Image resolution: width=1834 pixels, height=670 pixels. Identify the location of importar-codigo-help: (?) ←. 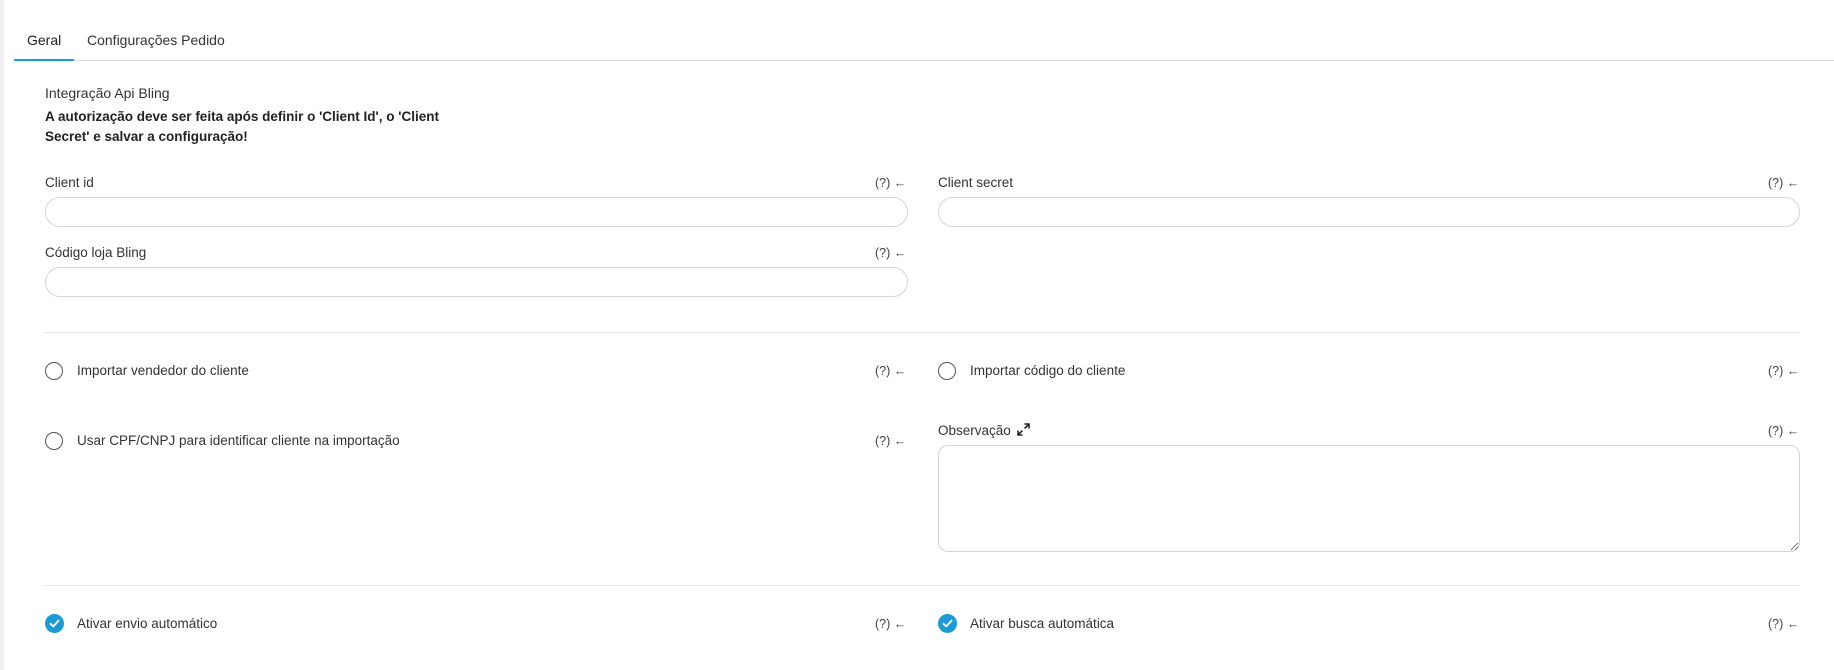
(1783, 371).